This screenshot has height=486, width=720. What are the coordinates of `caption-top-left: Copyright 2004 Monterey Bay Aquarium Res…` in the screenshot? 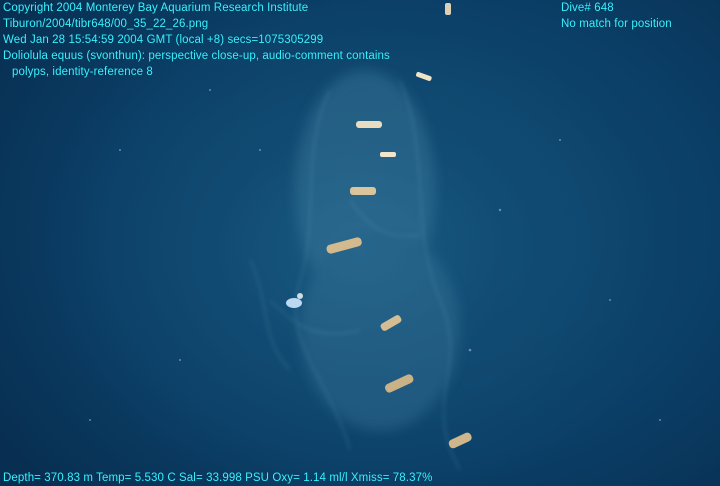 It's located at (196, 40).